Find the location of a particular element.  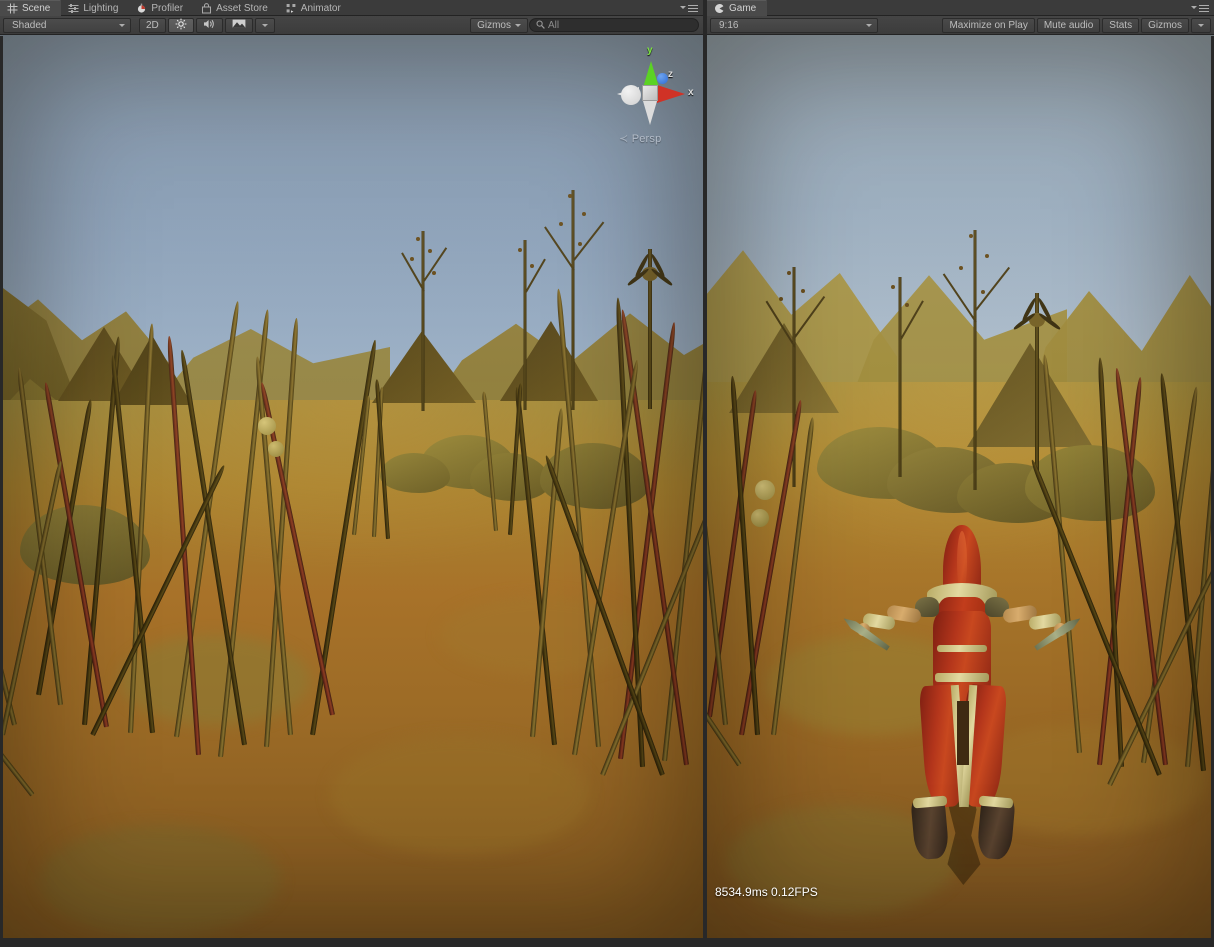

game-tabbar-filler is located at coordinates (978, 7).